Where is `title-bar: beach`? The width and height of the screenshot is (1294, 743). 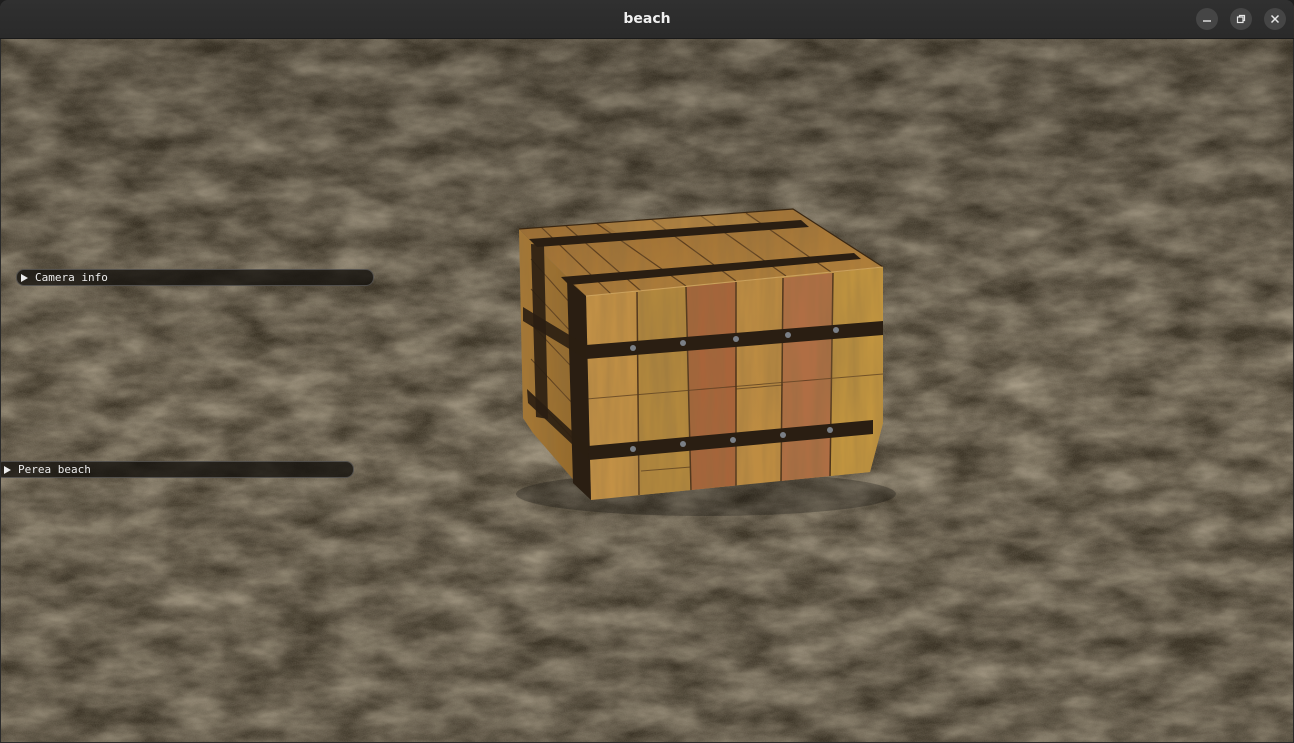 title-bar: beach is located at coordinates (647, 19).